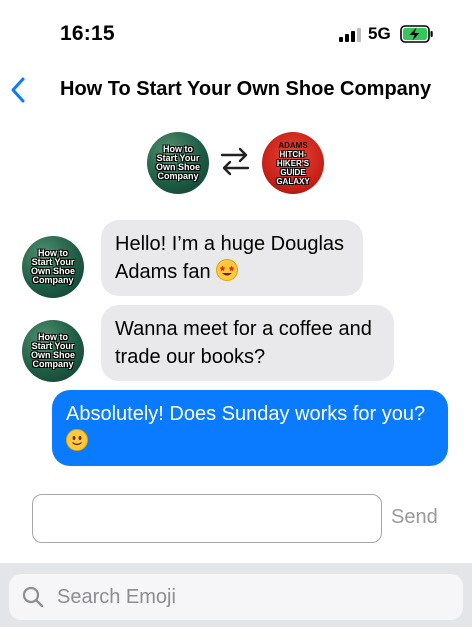 The width and height of the screenshot is (472, 627). Describe the element at coordinates (227, 270) in the screenshot. I see `star-struck-emoji-icon` at that location.